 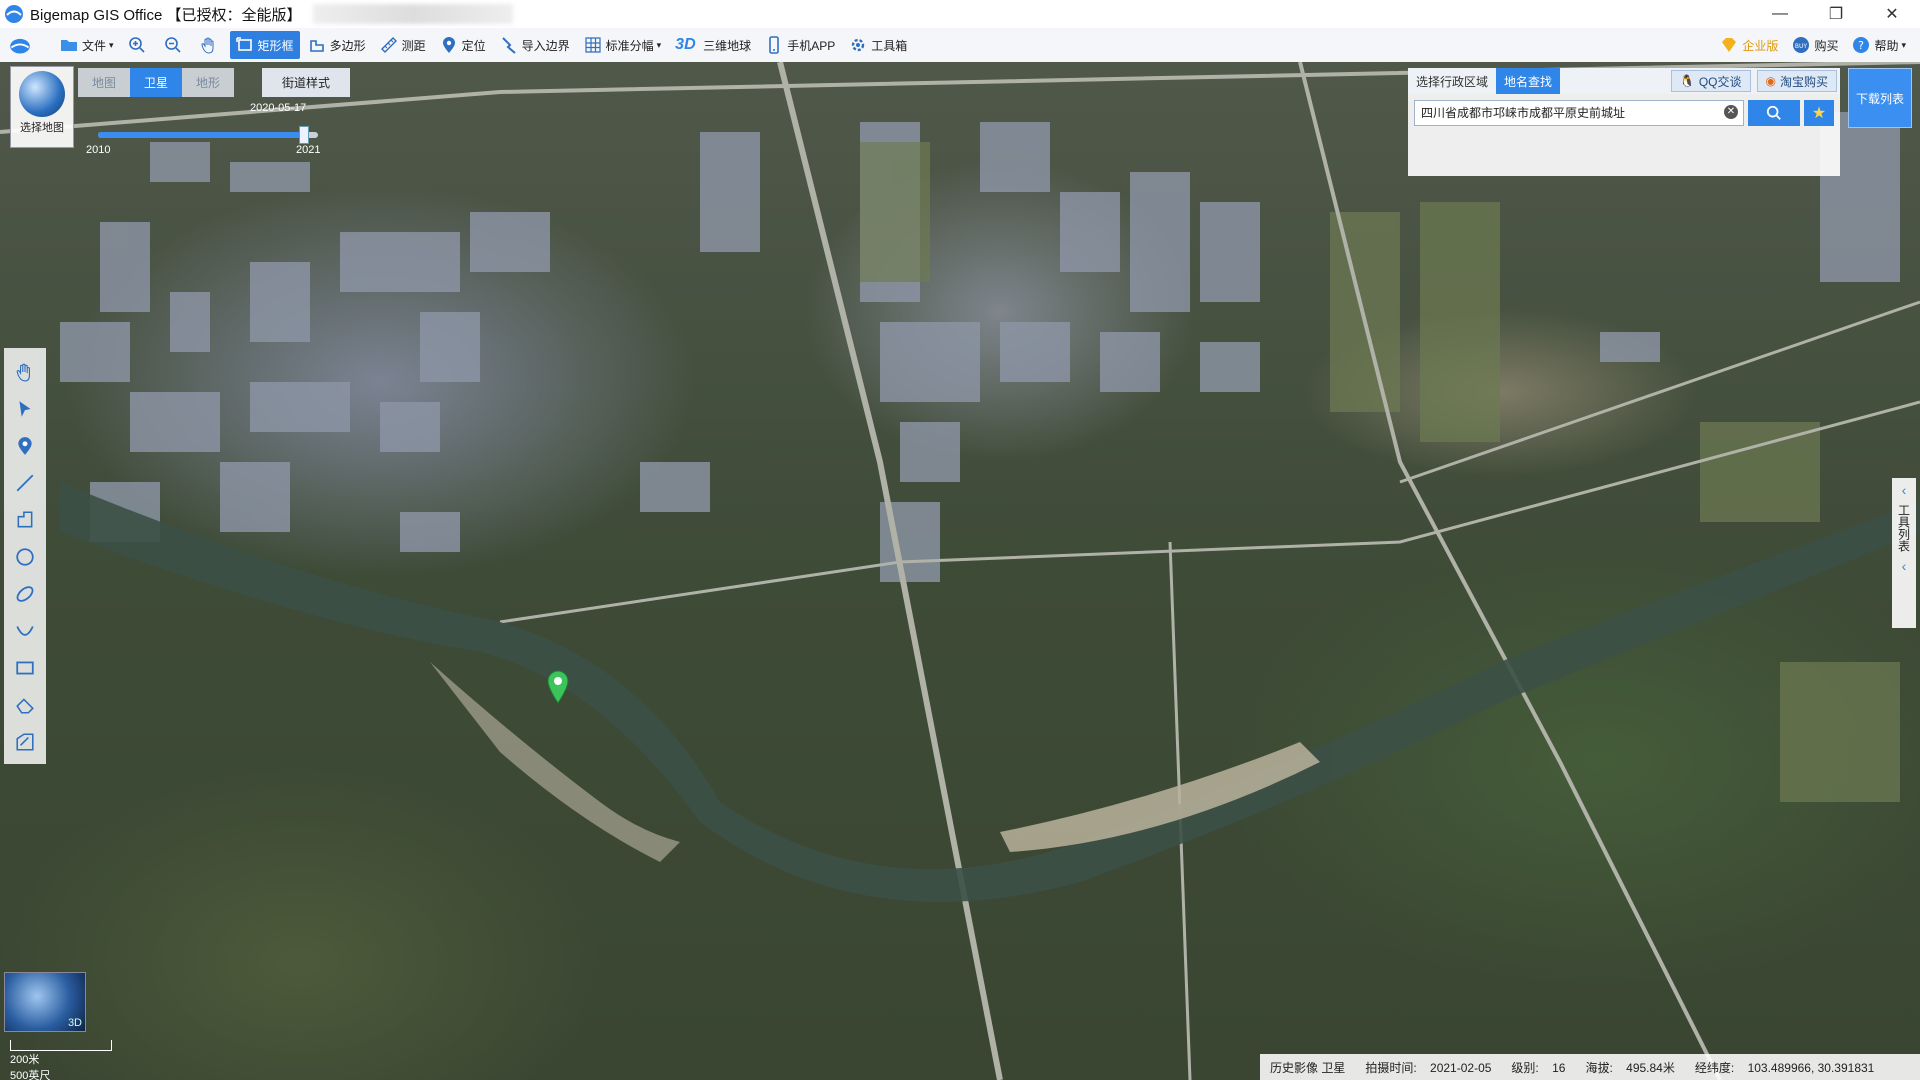 I want to click on ellipse-tool, so click(x=25, y=594).